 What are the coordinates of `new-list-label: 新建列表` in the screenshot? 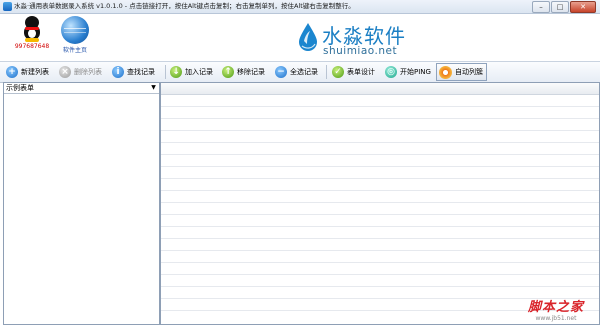 It's located at (35, 71).